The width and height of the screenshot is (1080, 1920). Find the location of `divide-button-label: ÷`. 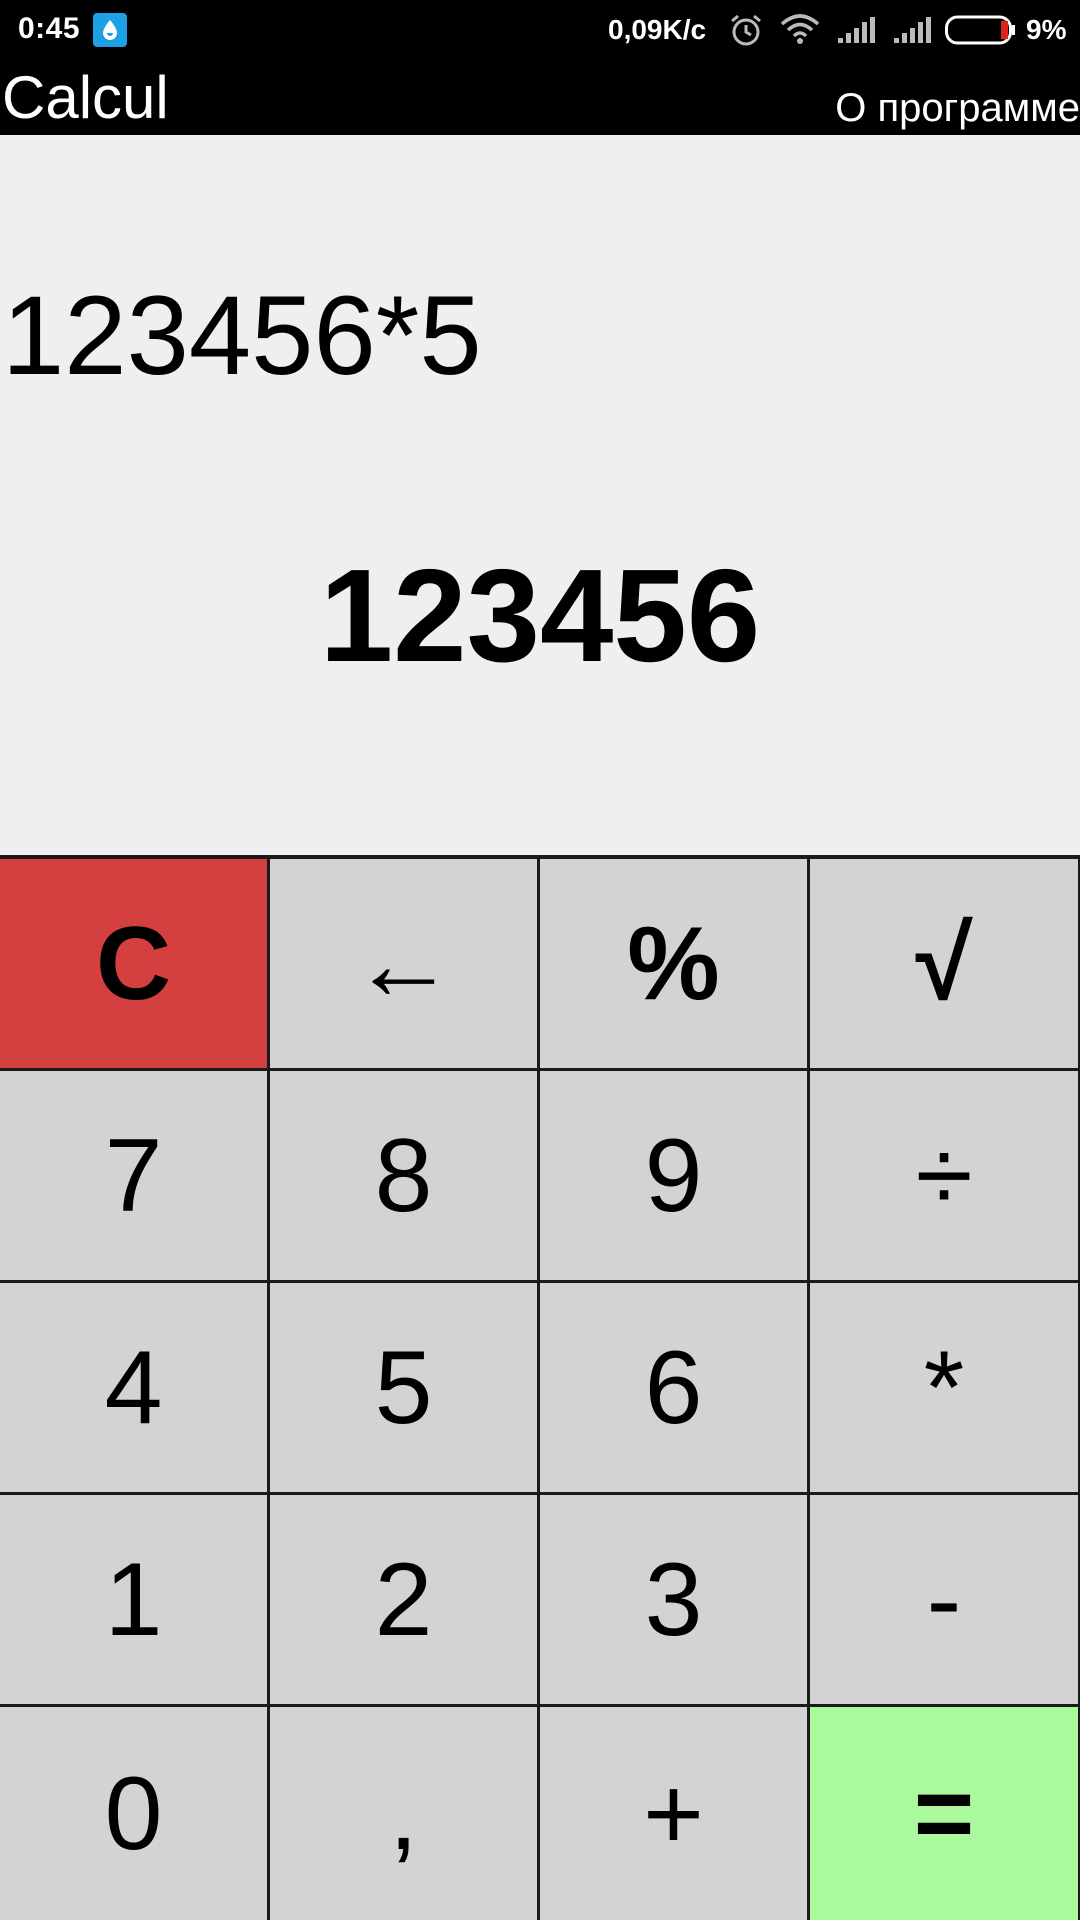

divide-button-label: ÷ is located at coordinates (944, 1175).